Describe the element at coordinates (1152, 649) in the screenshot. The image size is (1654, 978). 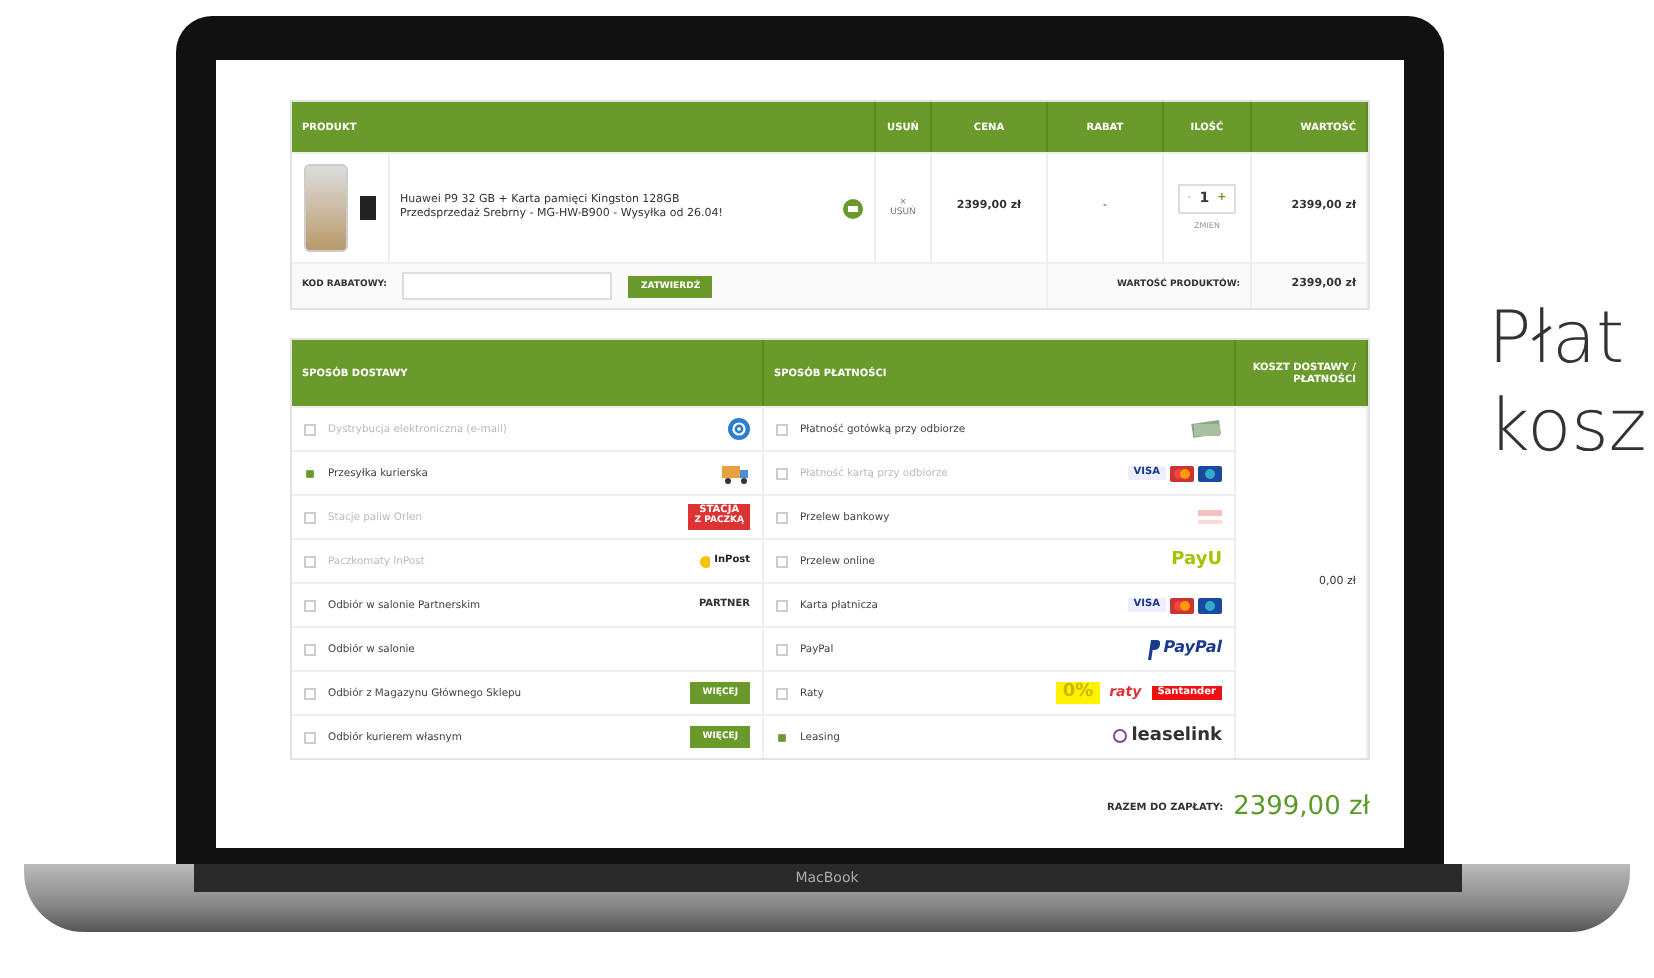
I see `paypal-mark-icon` at that location.